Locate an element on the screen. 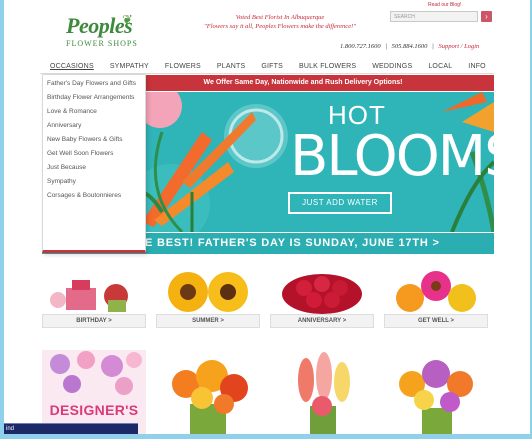 The width and height of the screenshot is (532, 439). category-get-well: GET WELL > is located at coordinates (436, 301).